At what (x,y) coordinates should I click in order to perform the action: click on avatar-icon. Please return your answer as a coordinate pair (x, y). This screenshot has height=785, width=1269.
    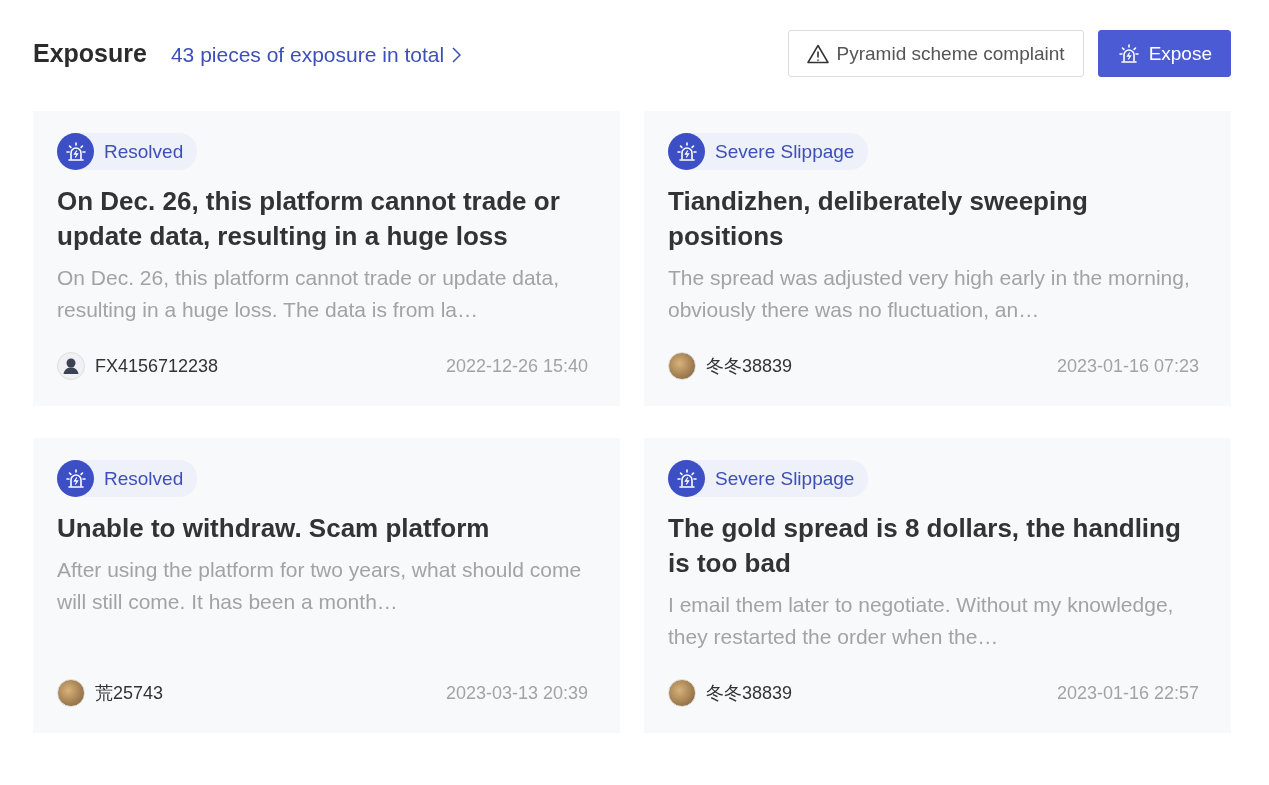
    Looking at the image, I should click on (71, 366).